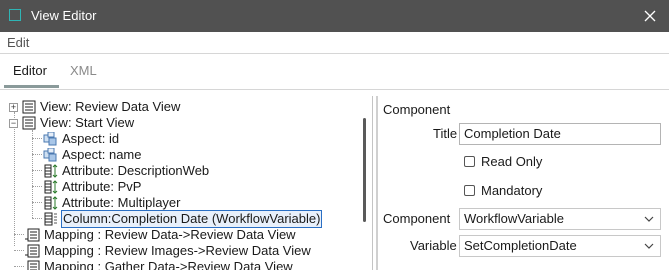  I want to click on tree-item-attribute-pvp: Attribute: PvP, so click(92, 187).